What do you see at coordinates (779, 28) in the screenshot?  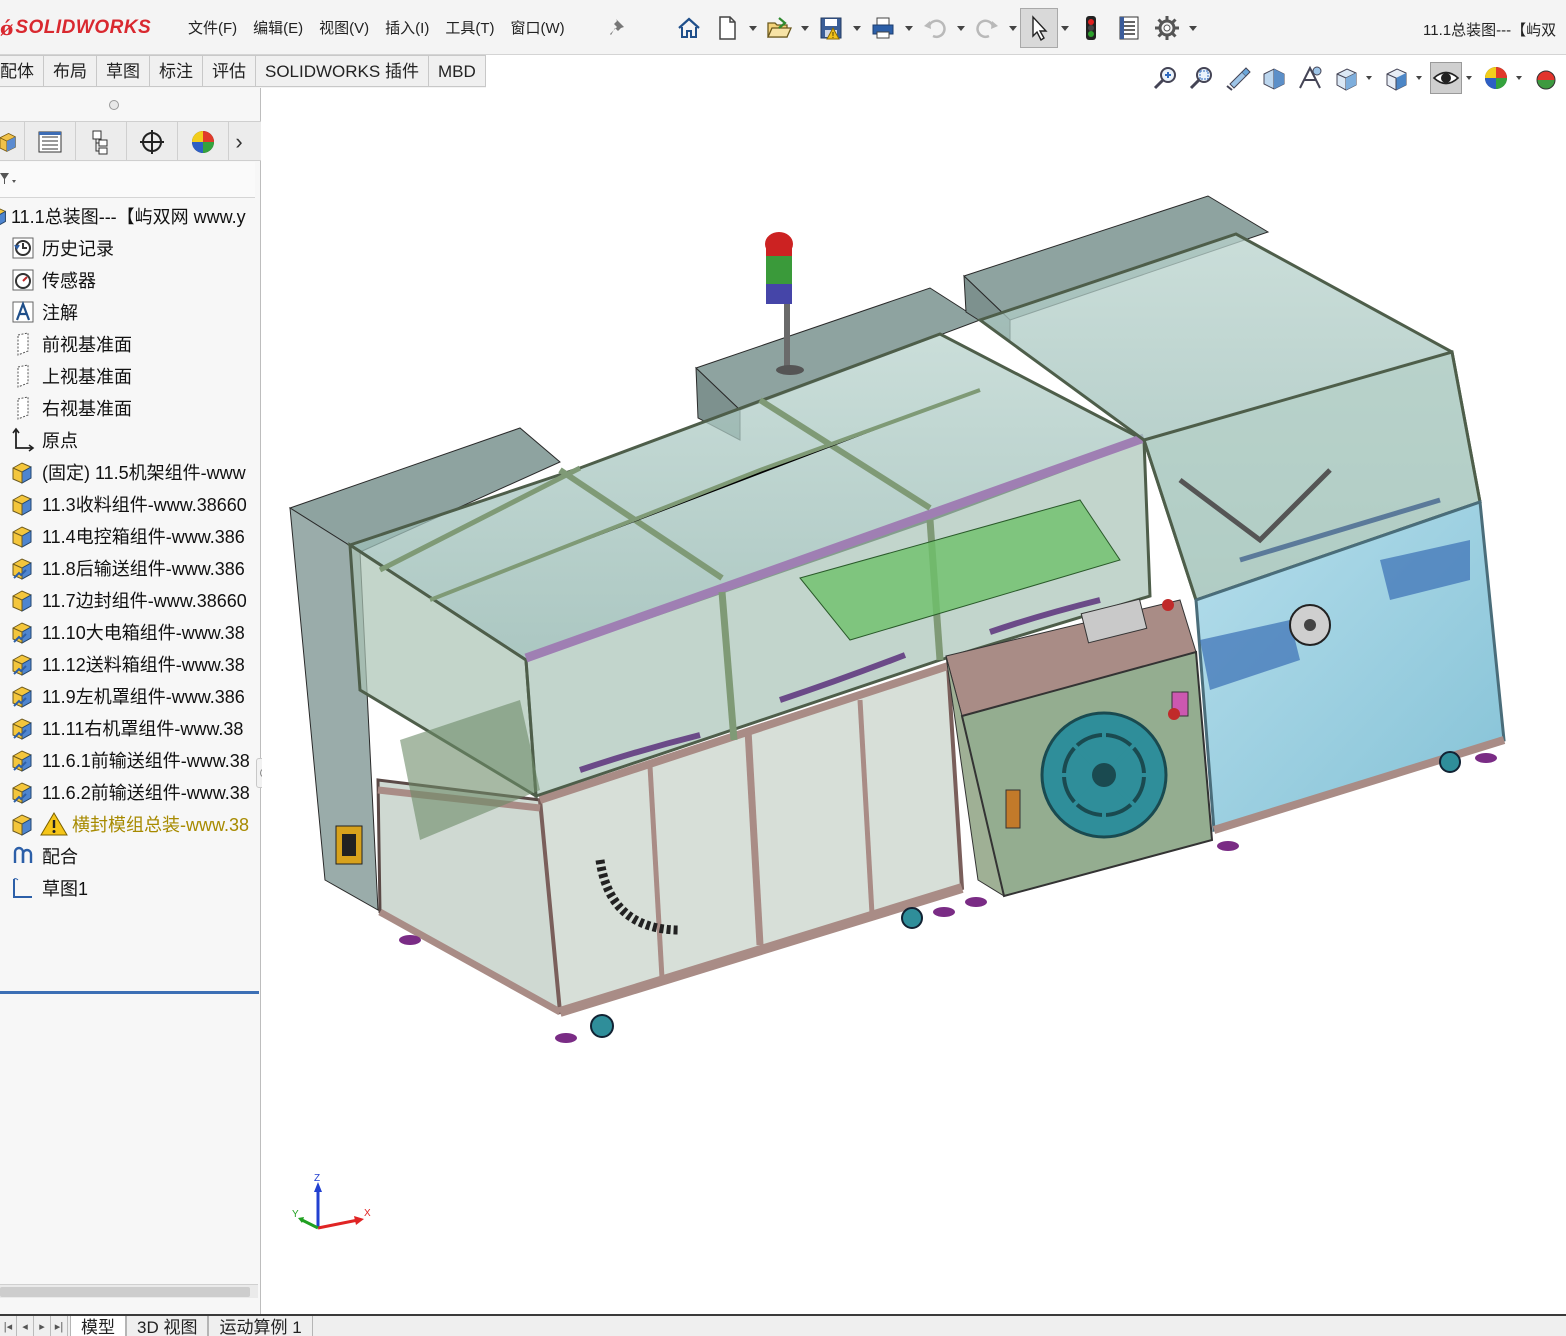 I see `open-icon` at bounding box center [779, 28].